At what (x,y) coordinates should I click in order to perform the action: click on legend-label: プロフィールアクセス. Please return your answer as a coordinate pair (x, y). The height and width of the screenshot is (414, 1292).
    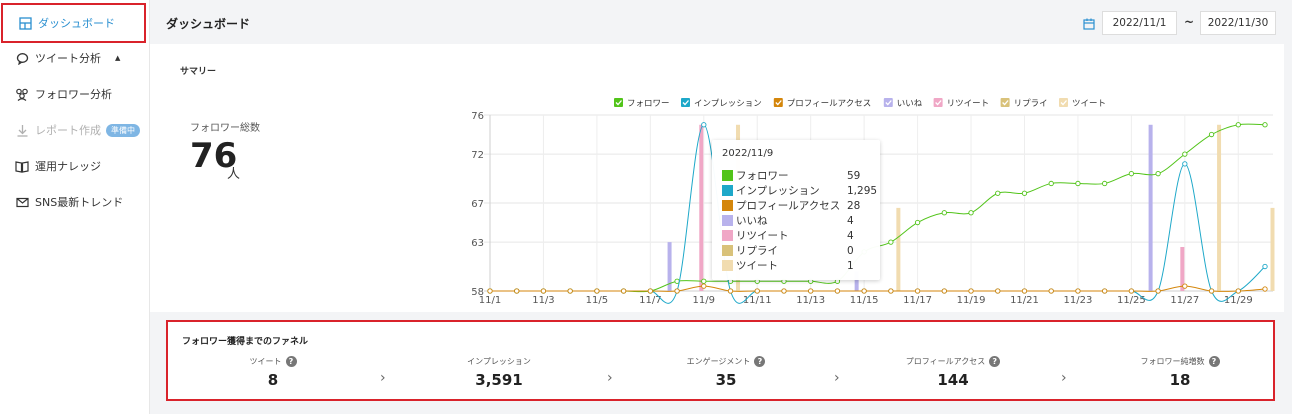
    Looking at the image, I should click on (829, 104).